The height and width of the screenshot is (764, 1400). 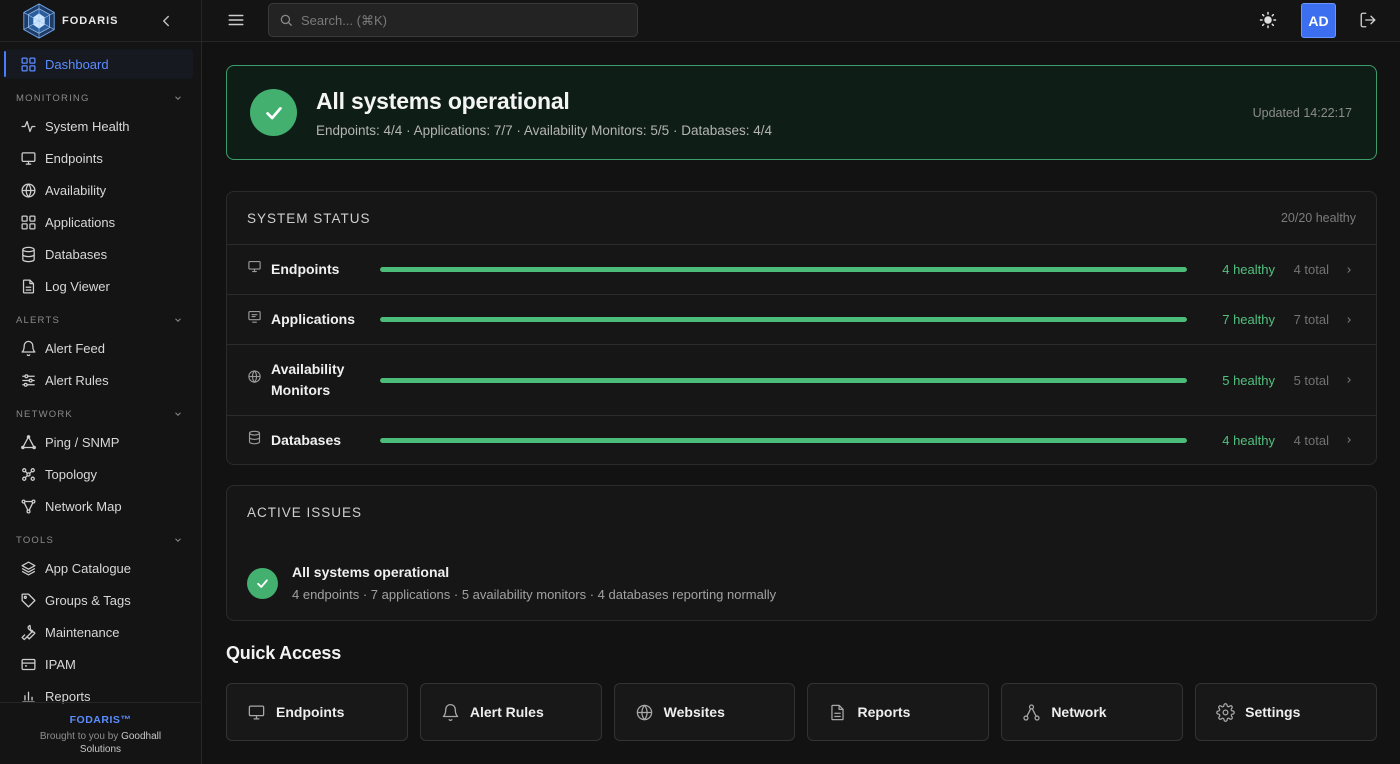 What do you see at coordinates (443, 100) in the screenshot?
I see `banner-title: All systems operational` at bounding box center [443, 100].